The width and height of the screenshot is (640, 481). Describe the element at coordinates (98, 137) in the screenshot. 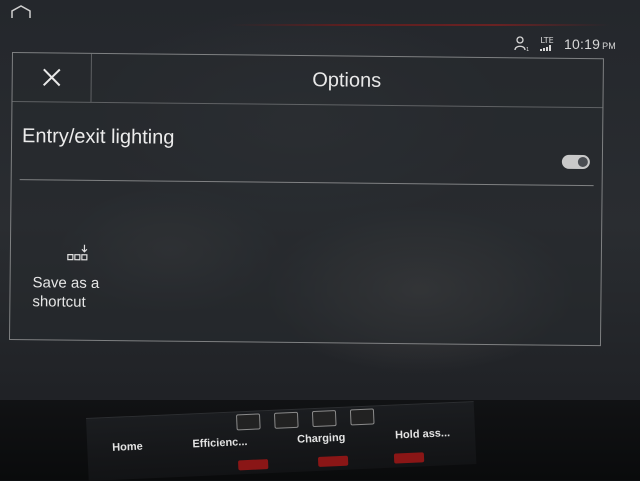

I see `option-label: Entry/exit lighting` at that location.